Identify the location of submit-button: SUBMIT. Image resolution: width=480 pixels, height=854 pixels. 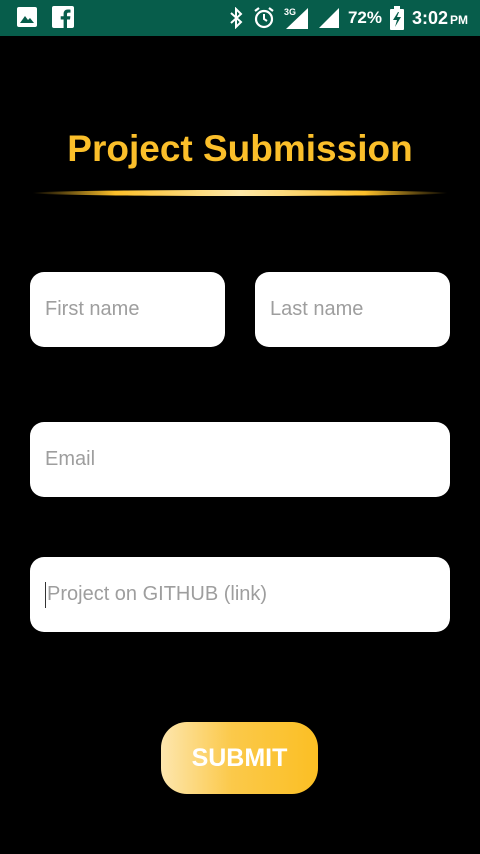
(239, 758).